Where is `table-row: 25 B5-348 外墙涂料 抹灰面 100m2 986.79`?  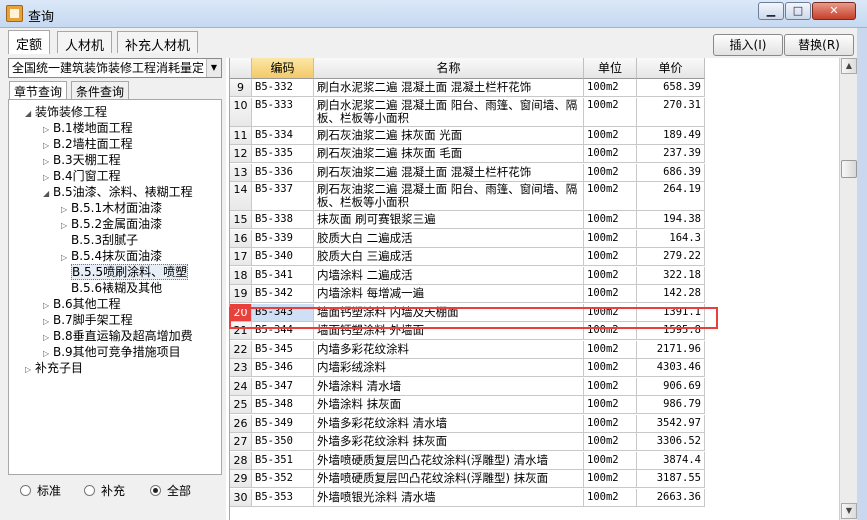
table-row: 25 B5-348 外墙涂料 抹灰面 100m2 986.79 is located at coordinates (467, 405).